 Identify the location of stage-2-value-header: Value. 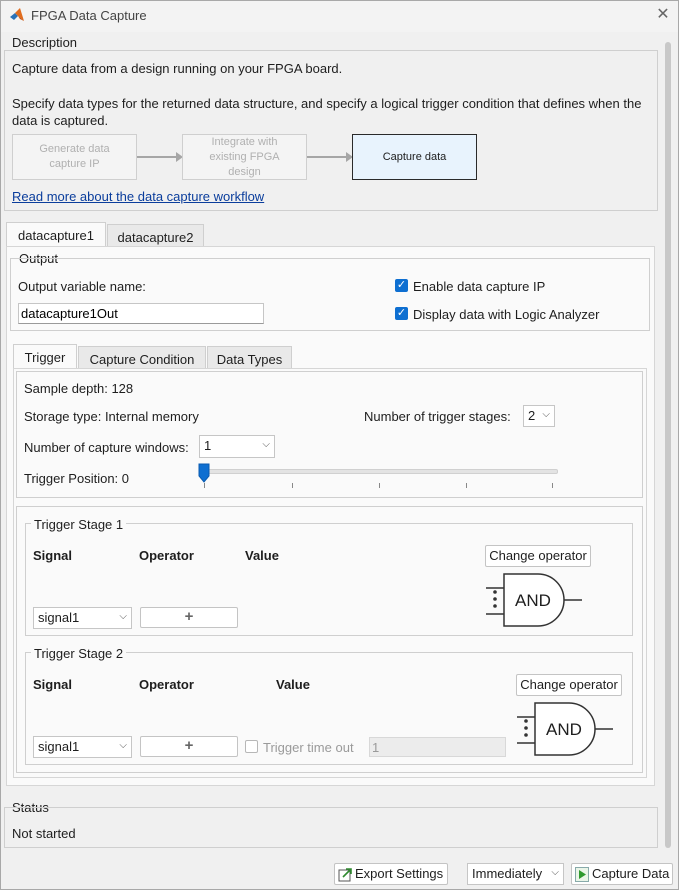
(293, 684).